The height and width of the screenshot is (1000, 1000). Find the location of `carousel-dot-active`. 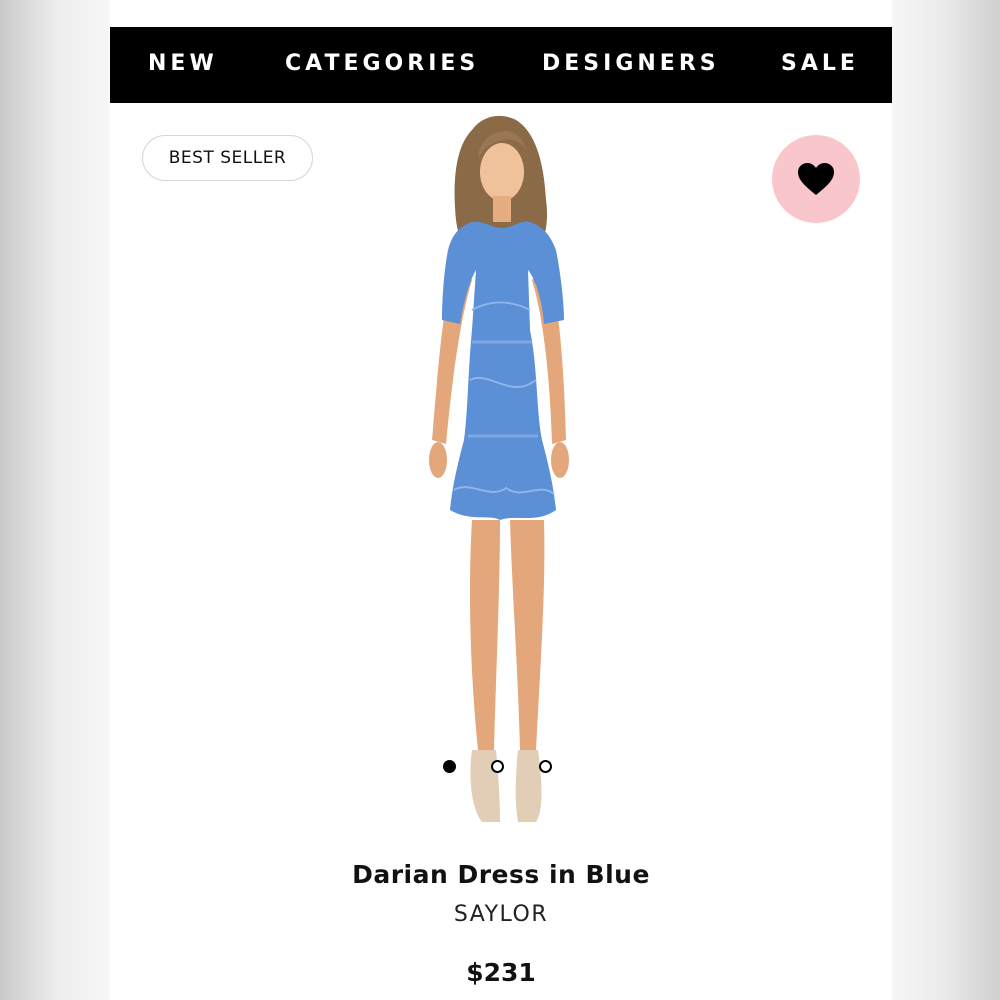

carousel-dot-active is located at coordinates (449, 766).